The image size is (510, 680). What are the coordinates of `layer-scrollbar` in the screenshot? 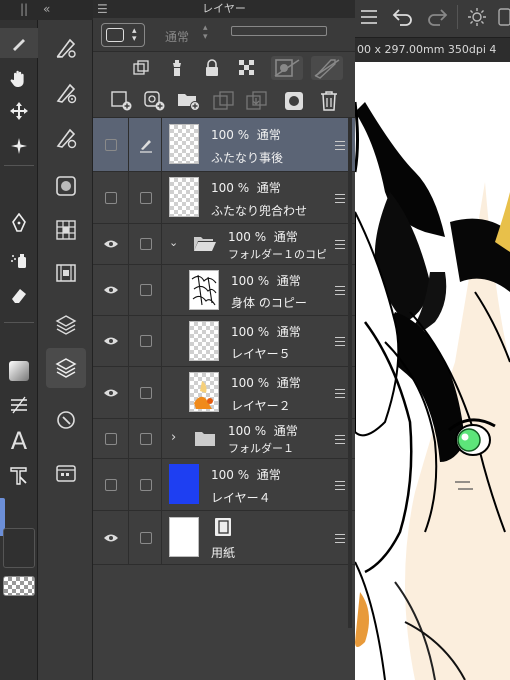 It's located at (350, 373).